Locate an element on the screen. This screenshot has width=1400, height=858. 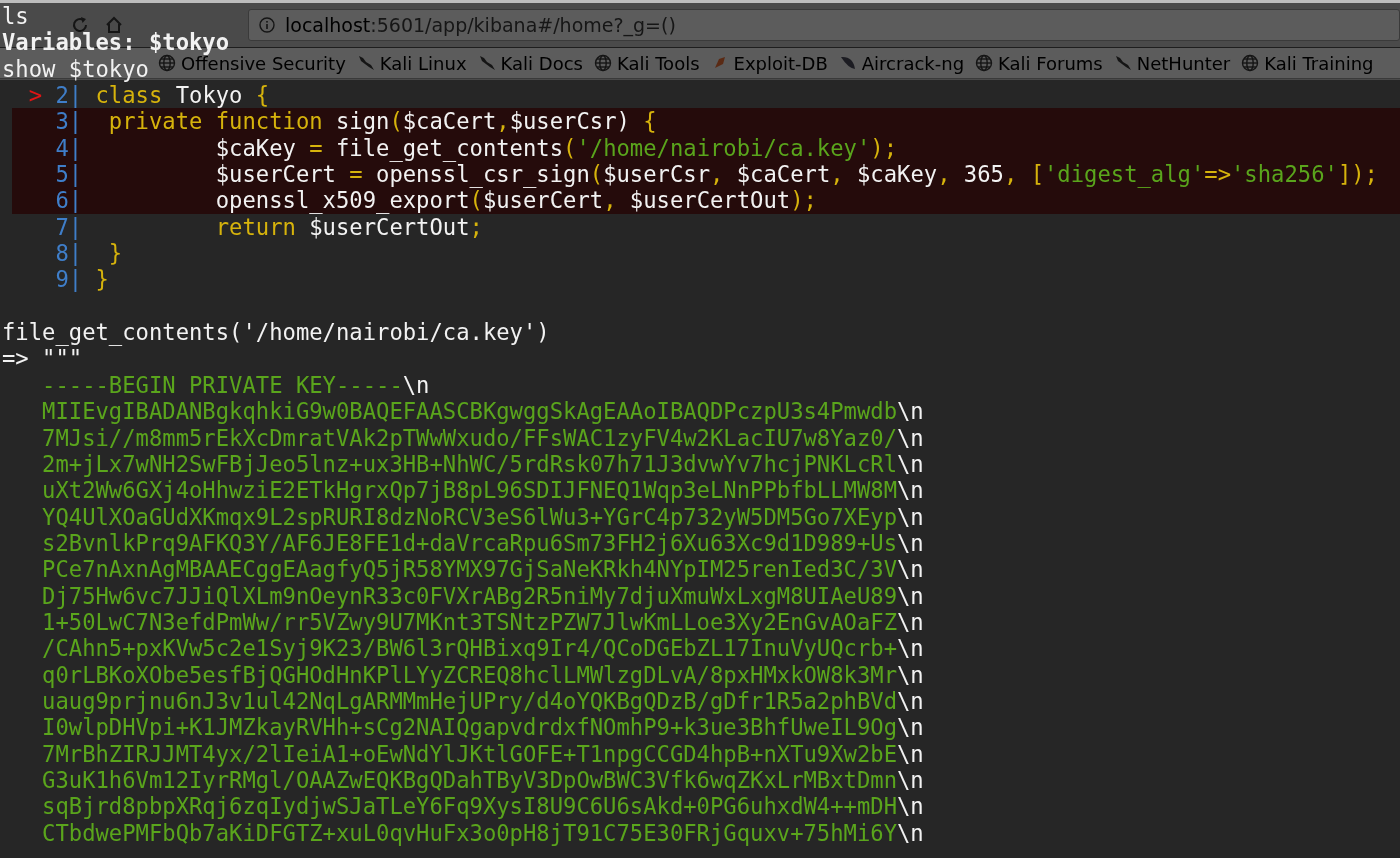
key-line: sqBjrd8pbpXRqj6zqIydjwSJaTLeY6Fq9XysI8U9C6U6sAkd+0PG6uhxdW4++mDH\n is located at coordinates (483, 806).